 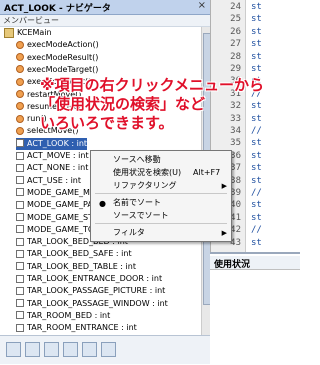 I want to click on tree-item-label: TAR_LOOK_ENTRANCE_DOOR : int, so click(x=95, y=278).